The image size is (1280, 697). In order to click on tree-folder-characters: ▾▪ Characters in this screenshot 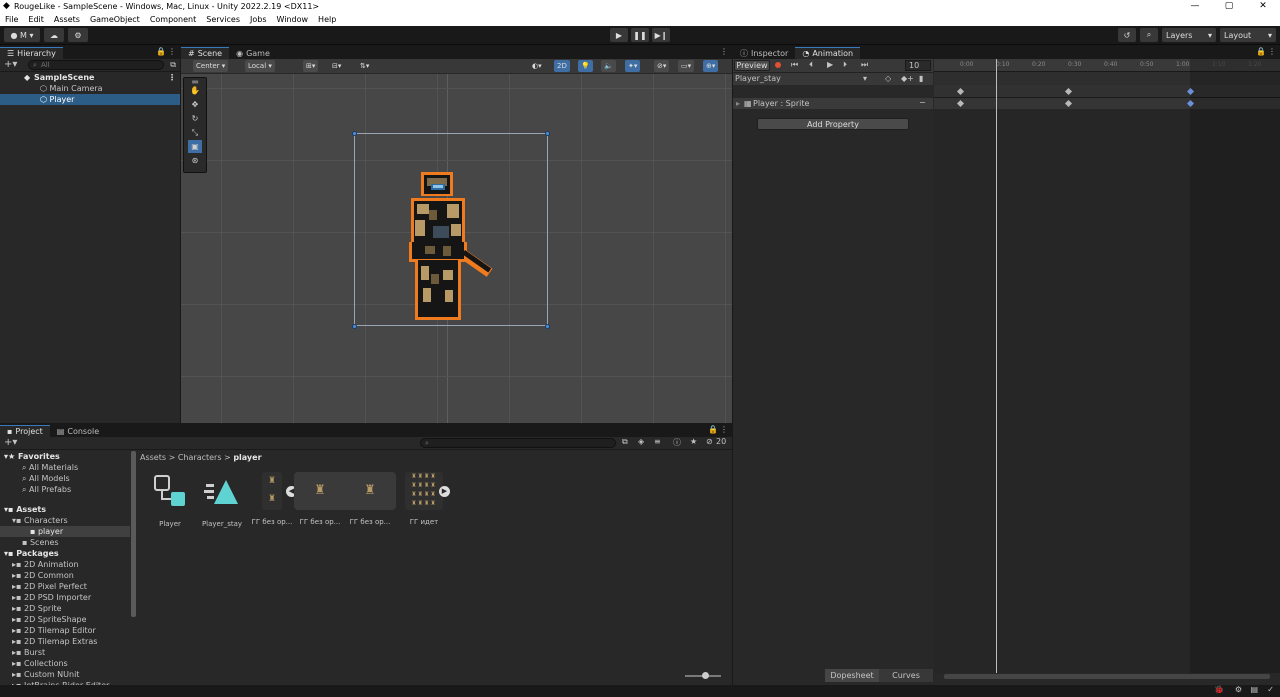, I will do `click(65, 520)`.